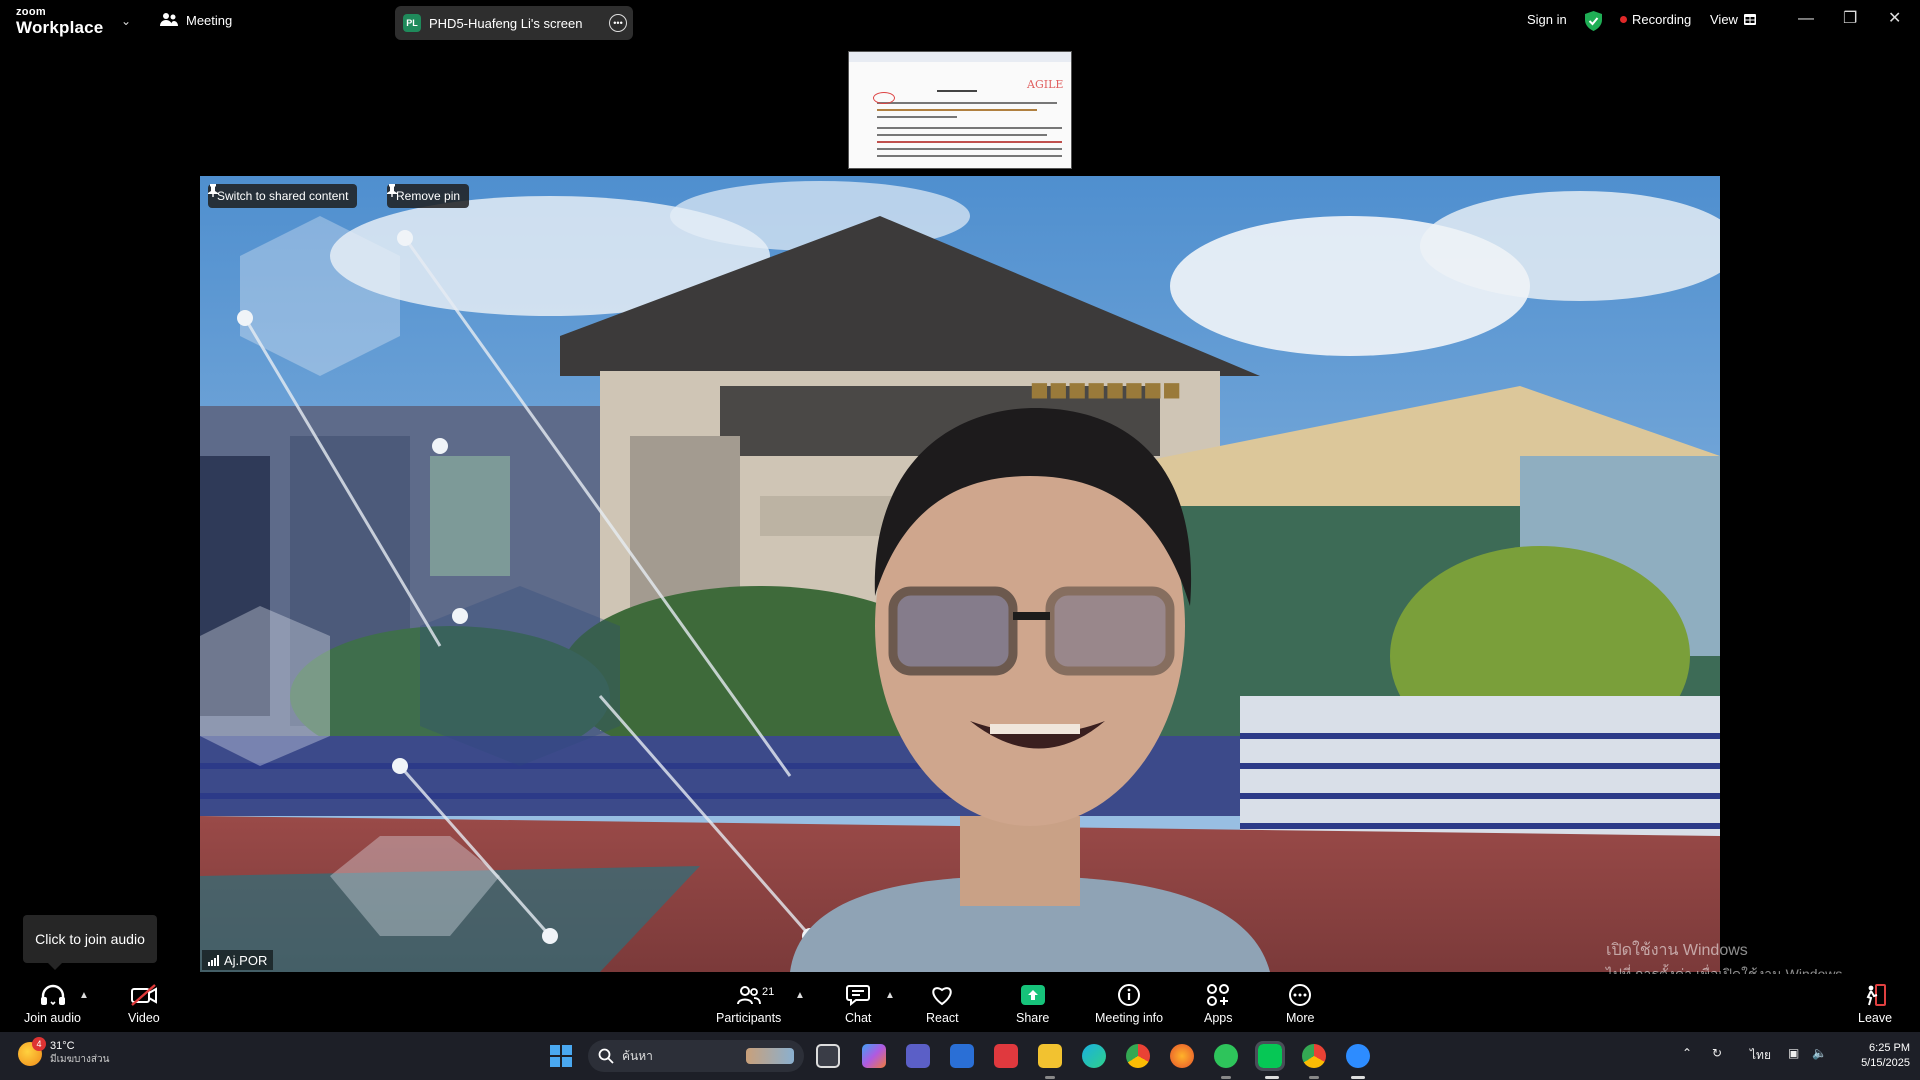 The height and width of the screenshot is (1080, 1920). What do you see at coordinates (942, 1003) in the screenshot?
I see `react-button: React` at bounding box center [942, 1003].